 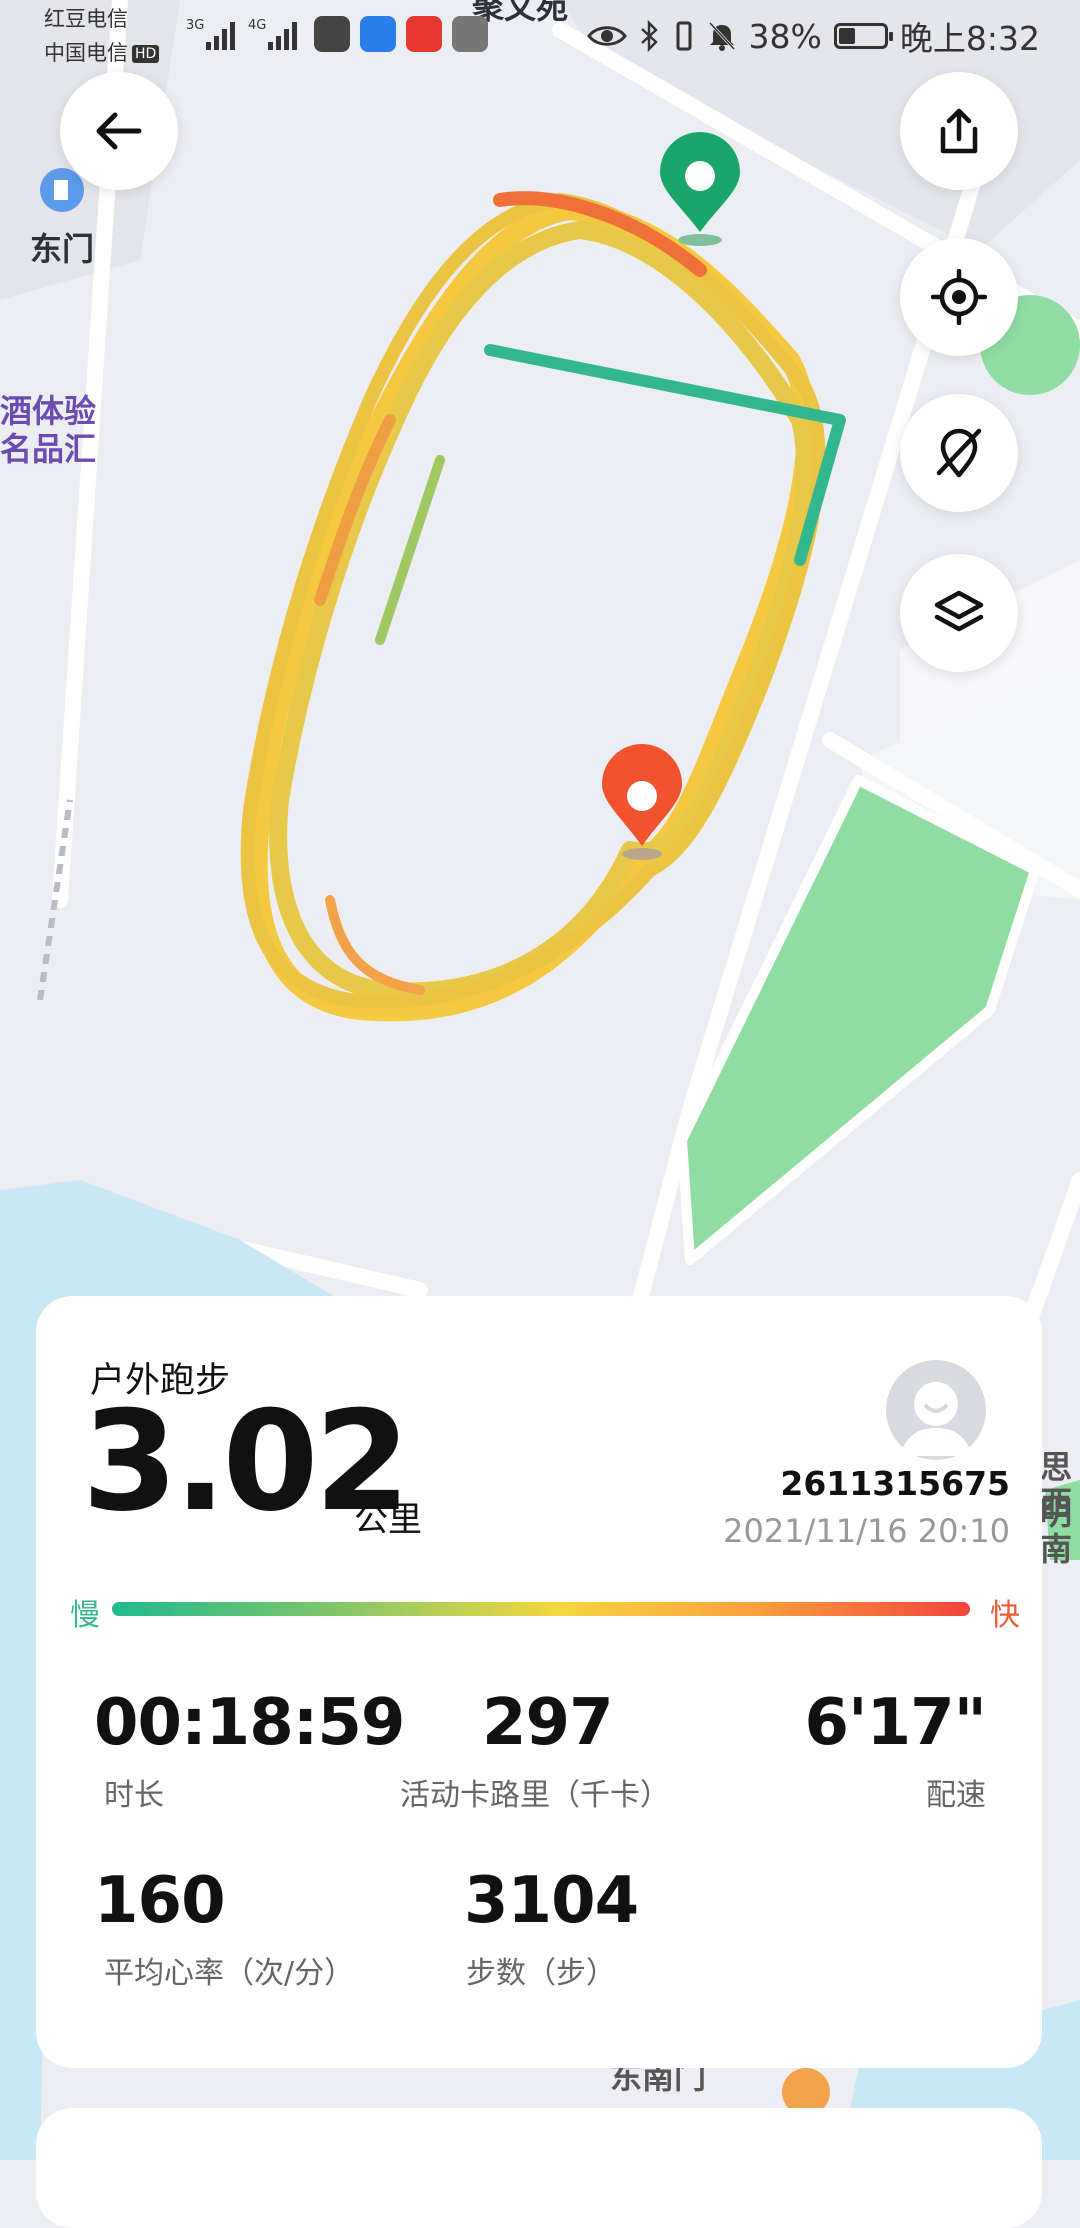 What do you see at coordinates (956, 1795) in the screenshot?
I see `pace-label: 配速` at bounding box center [956, 1795].